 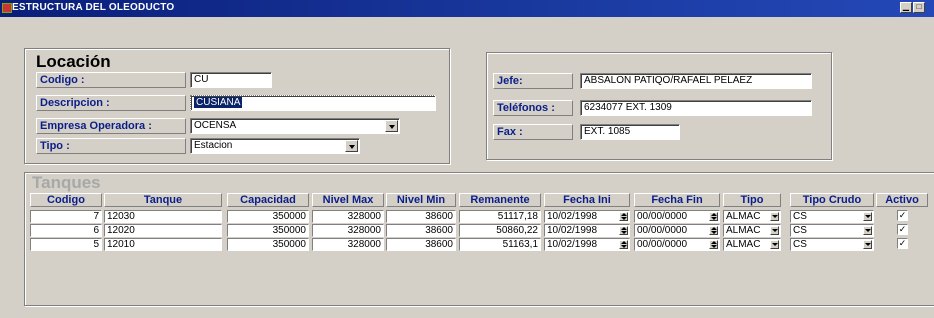 I want to click on minimize-button: ▁, so click(x=906, y=7).